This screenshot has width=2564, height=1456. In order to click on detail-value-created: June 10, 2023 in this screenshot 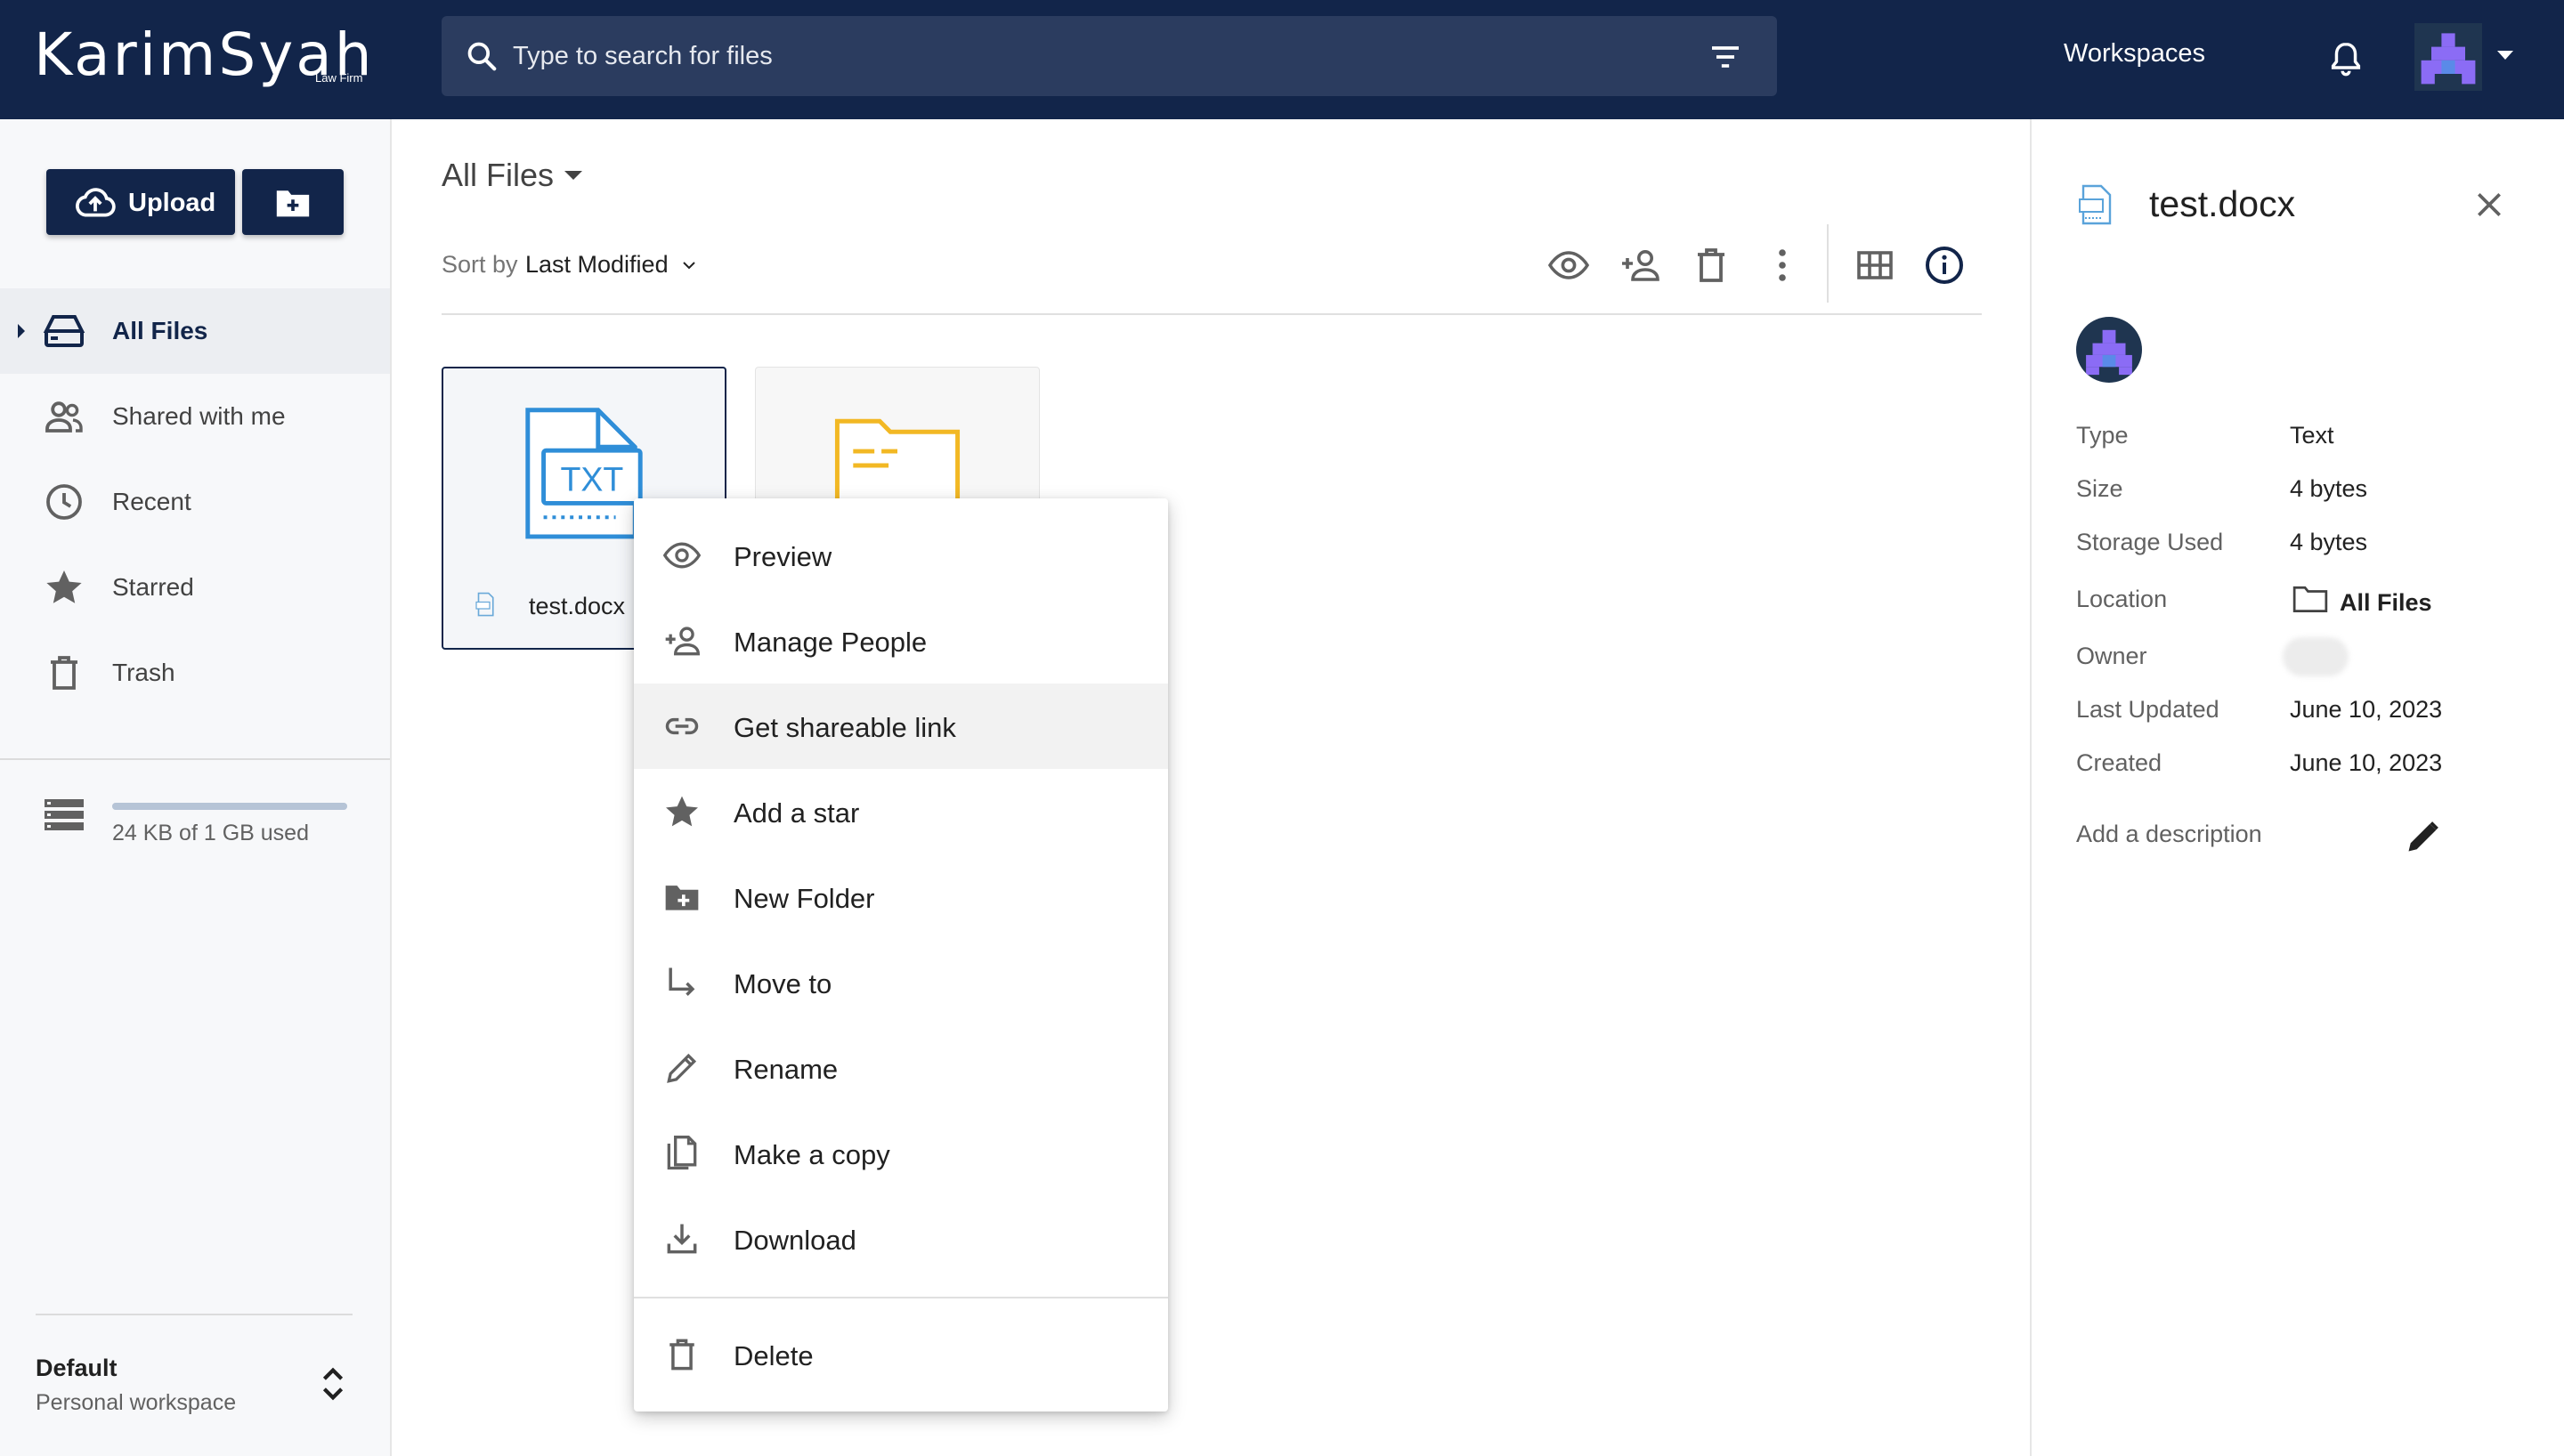, I will do `click(2366, 762)`.